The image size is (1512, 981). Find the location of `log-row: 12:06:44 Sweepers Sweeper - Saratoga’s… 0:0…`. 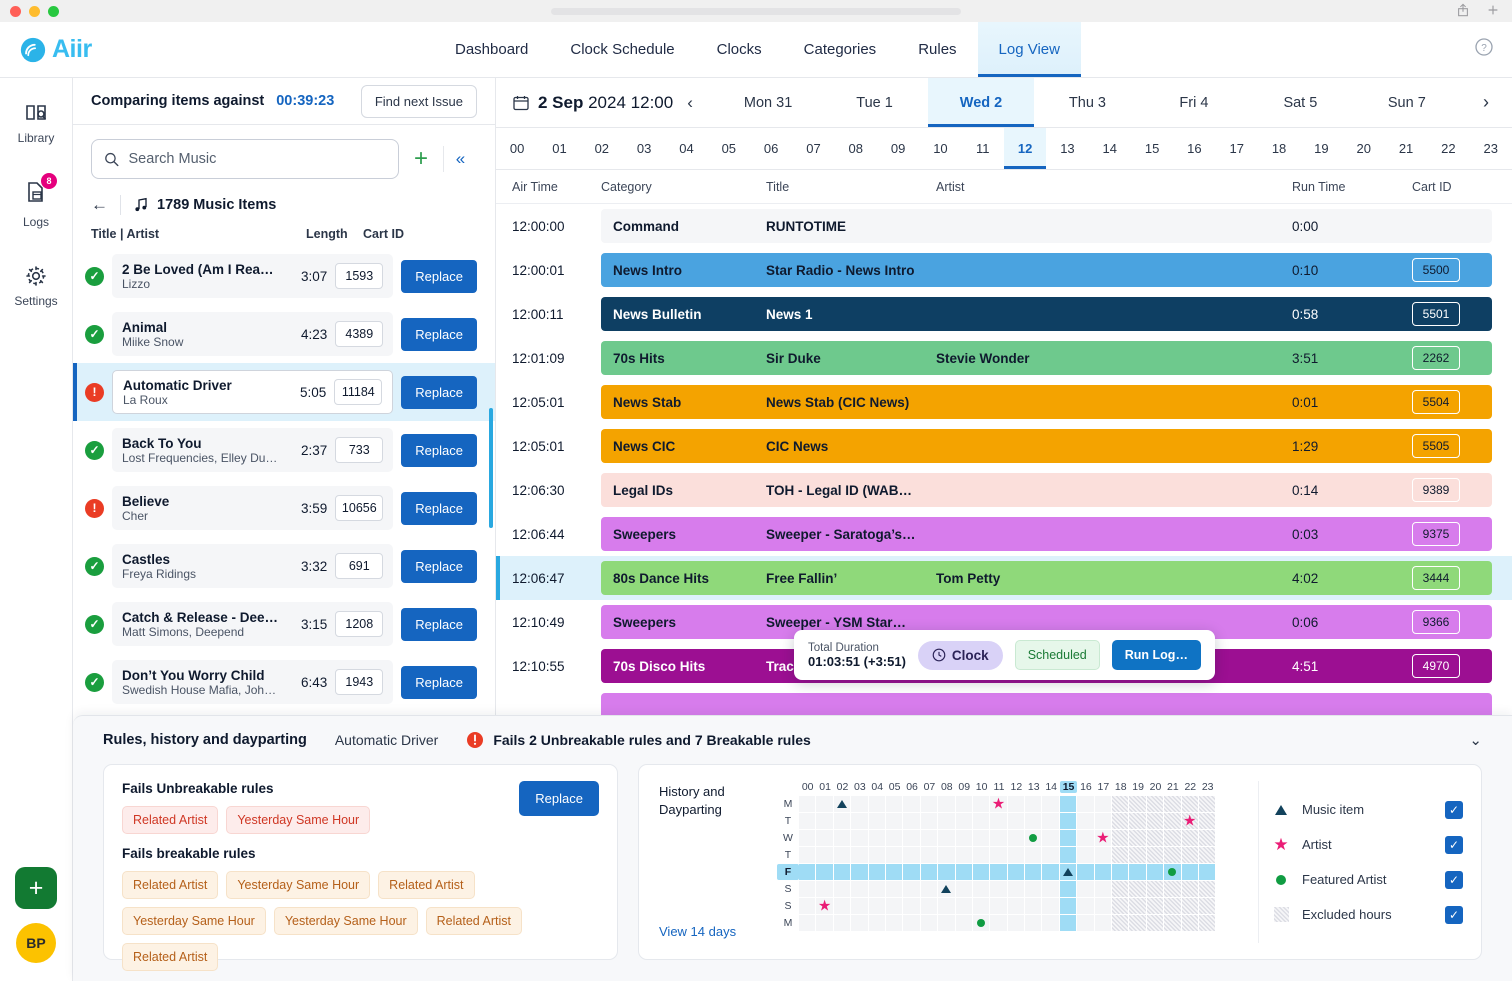

log-row: 12:06:44 Sweepers Sweeper - Saratoga’s… 0:0… is located at coordinates (1004, 534).